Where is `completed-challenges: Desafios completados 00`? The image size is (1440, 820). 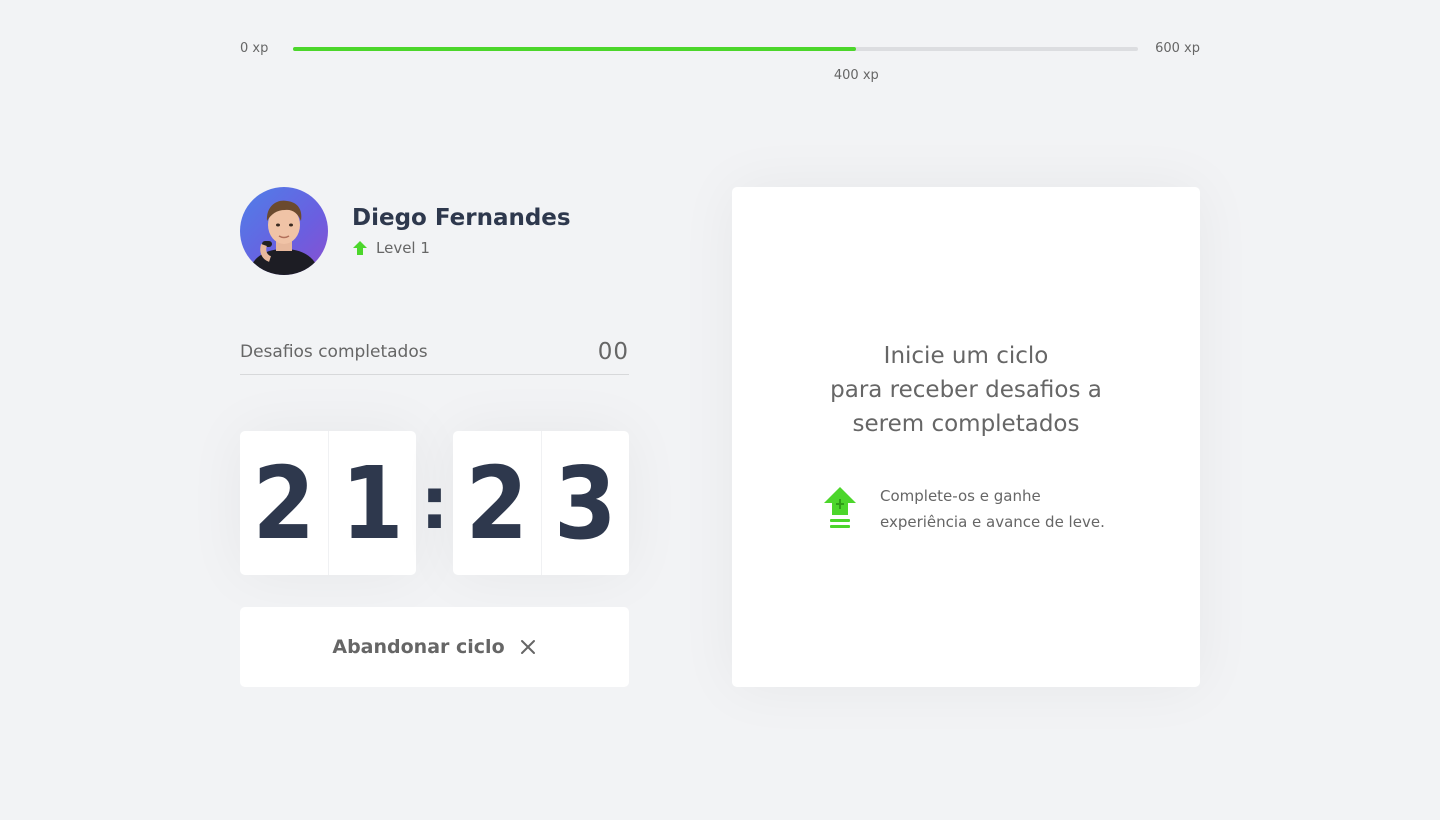 completed-challenges: Desafios completados 00 is located at coordinates (434, 352).